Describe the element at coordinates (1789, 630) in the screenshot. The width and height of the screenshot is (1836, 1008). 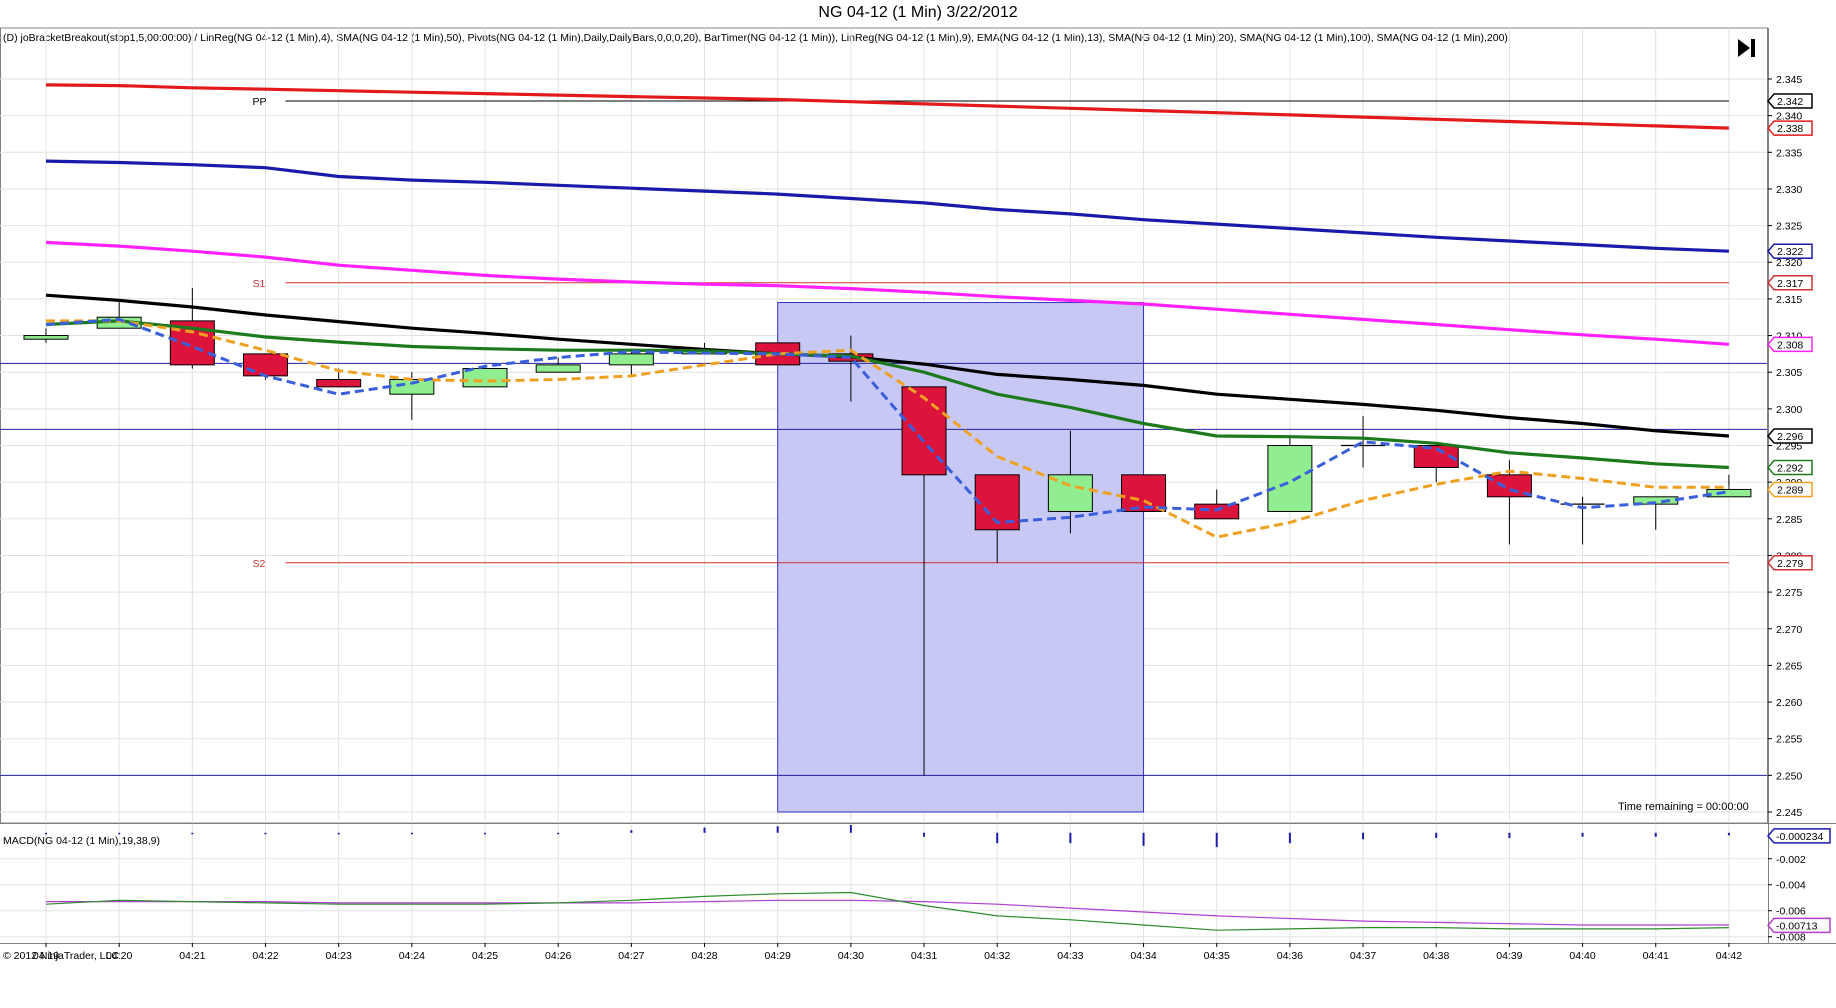
I see `price-tick-label: 2.270` at that location.